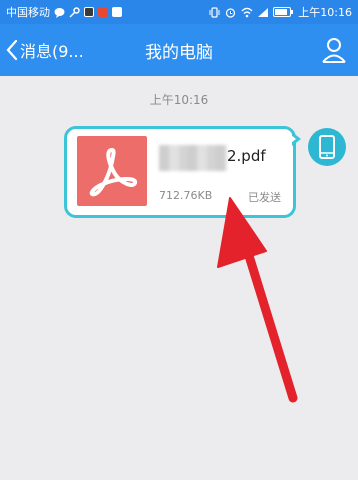 The width and height of the screenshot is (358, 480). Describe the element at coordinates (230, 12) in the screenshot. I see `alarm-icon` at that location.